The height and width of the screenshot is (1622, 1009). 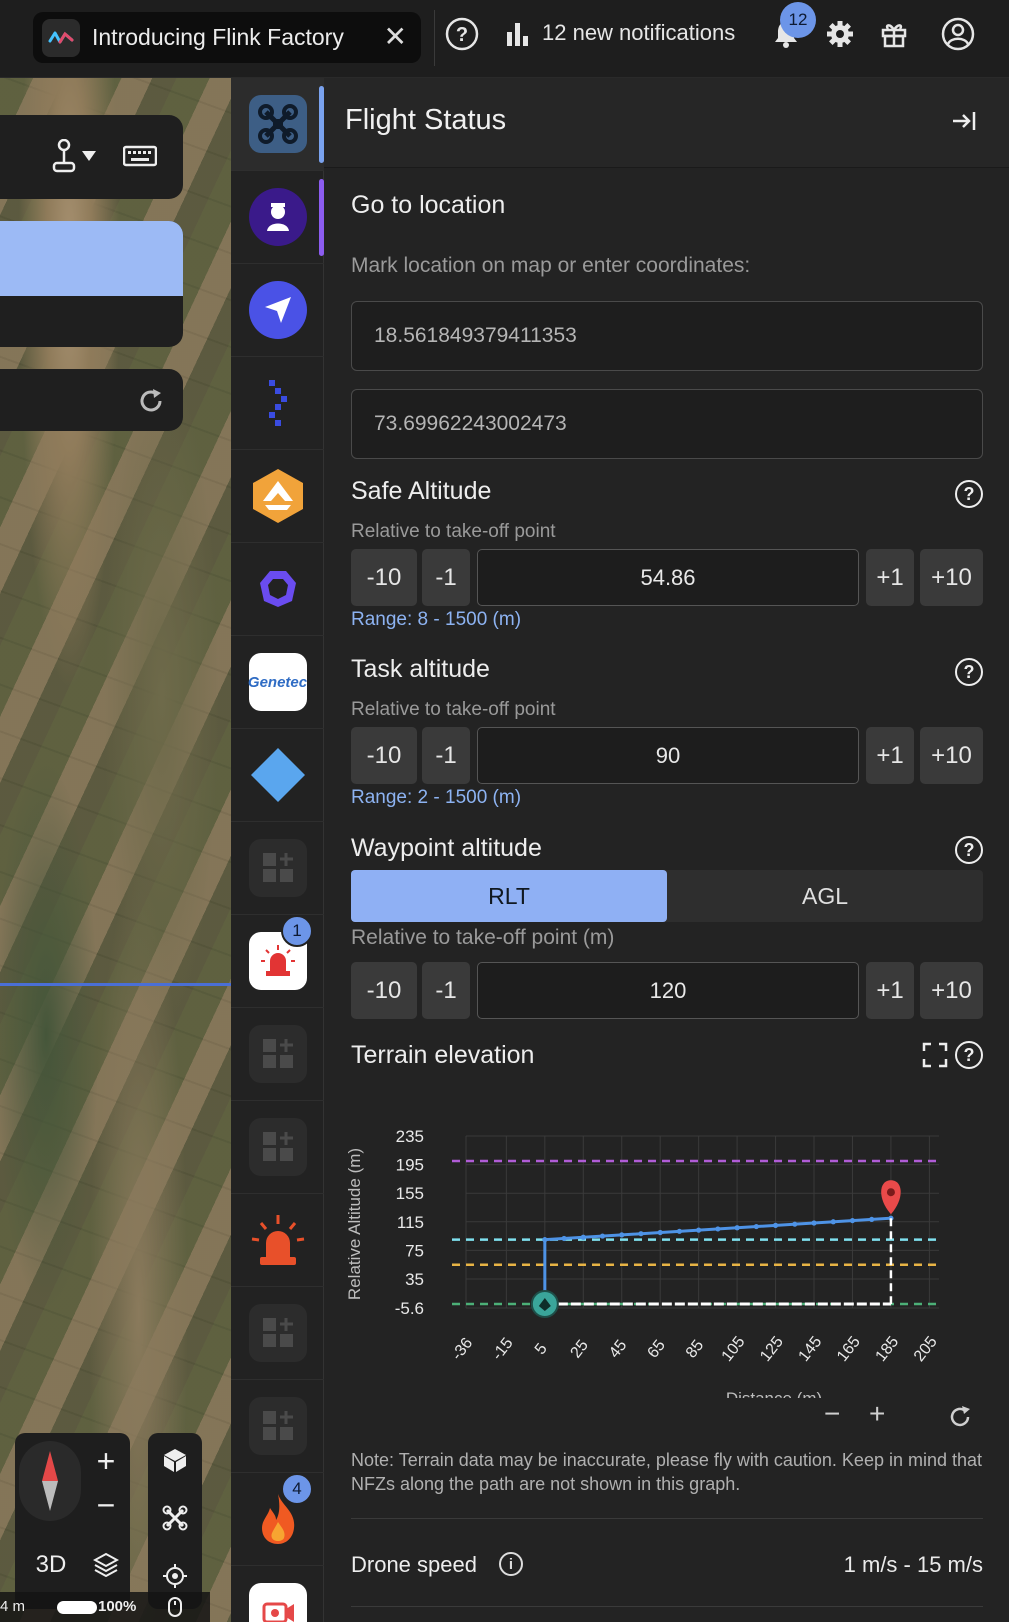 What do you see at coordinates (926, 1349) in the screenshot?
I see `x-tick-label: 205` at bounding box center [926, 1349].